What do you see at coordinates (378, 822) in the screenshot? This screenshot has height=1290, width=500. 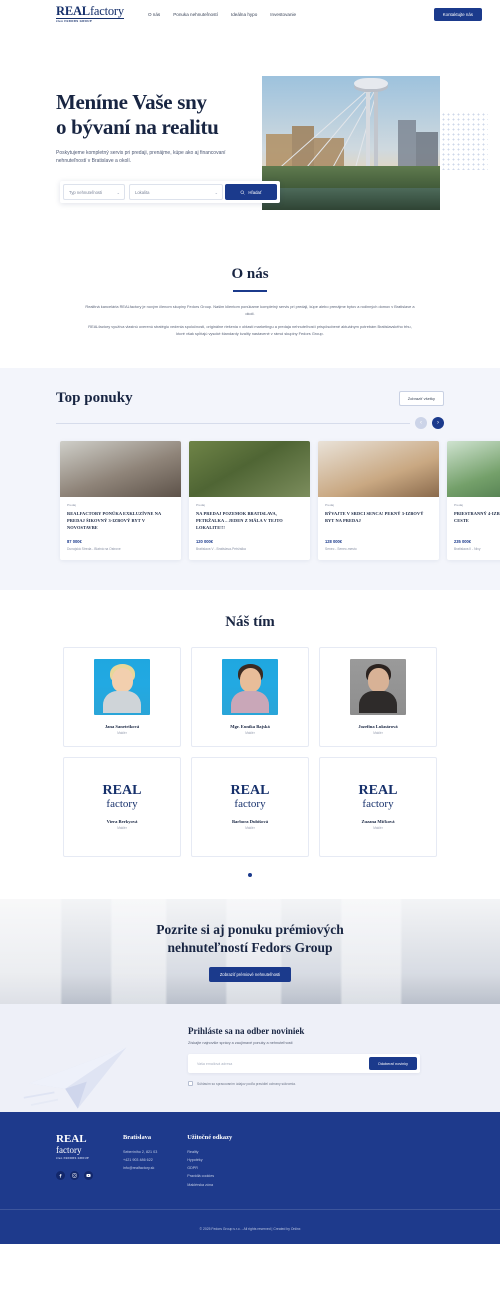 I see `team-member-name: Zuzana Mičková` at bounding box center [378, 822].